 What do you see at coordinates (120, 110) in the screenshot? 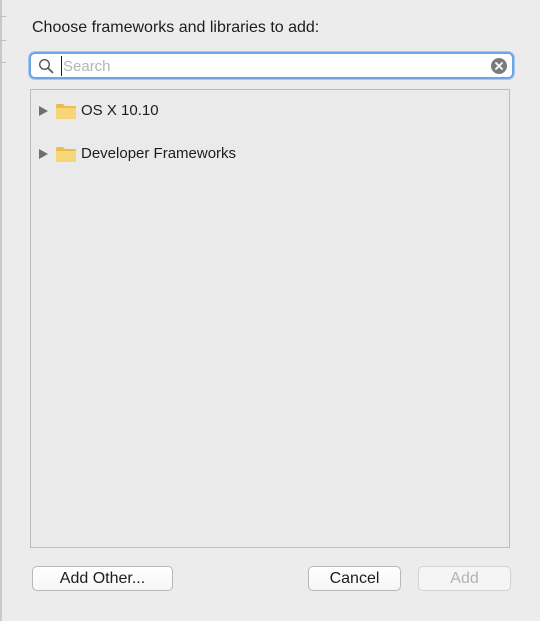
I see `tree-item-label: OS X 10.10` at bounding box center [120, 110].